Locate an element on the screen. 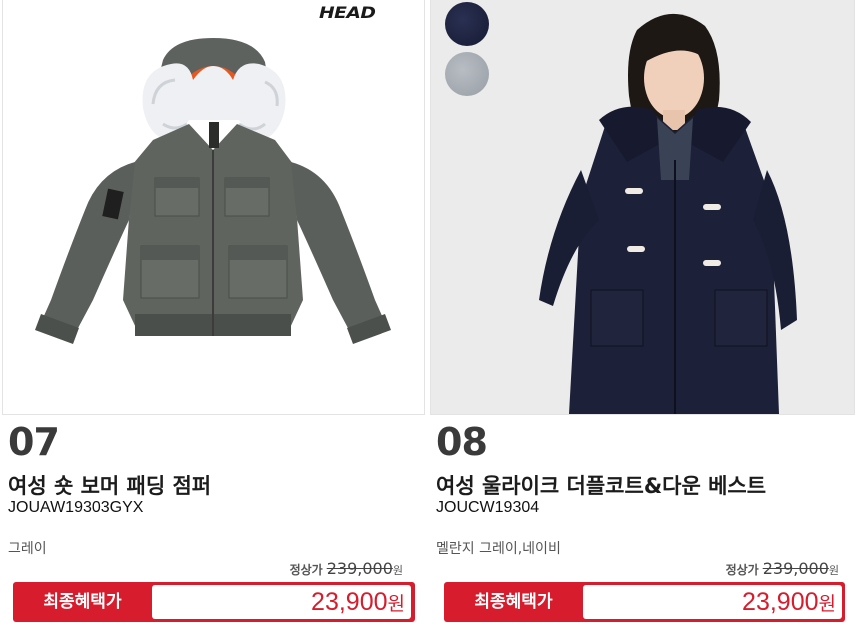 The height and width of the screenshot is (632, 855). product-code: JOUCW19304 is located at coordinates (488, 507).